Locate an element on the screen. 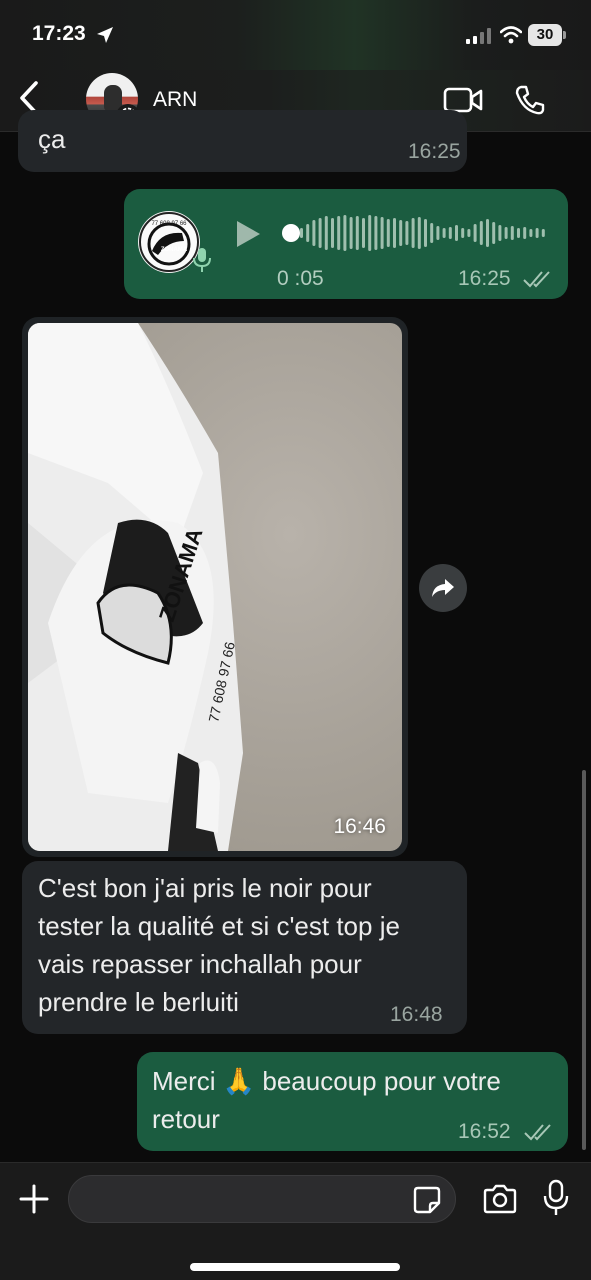 The image size is (591, 1280). message-text: Merci 🙏 beaucoup pour votre retour is located at coordinates (326, 1100).